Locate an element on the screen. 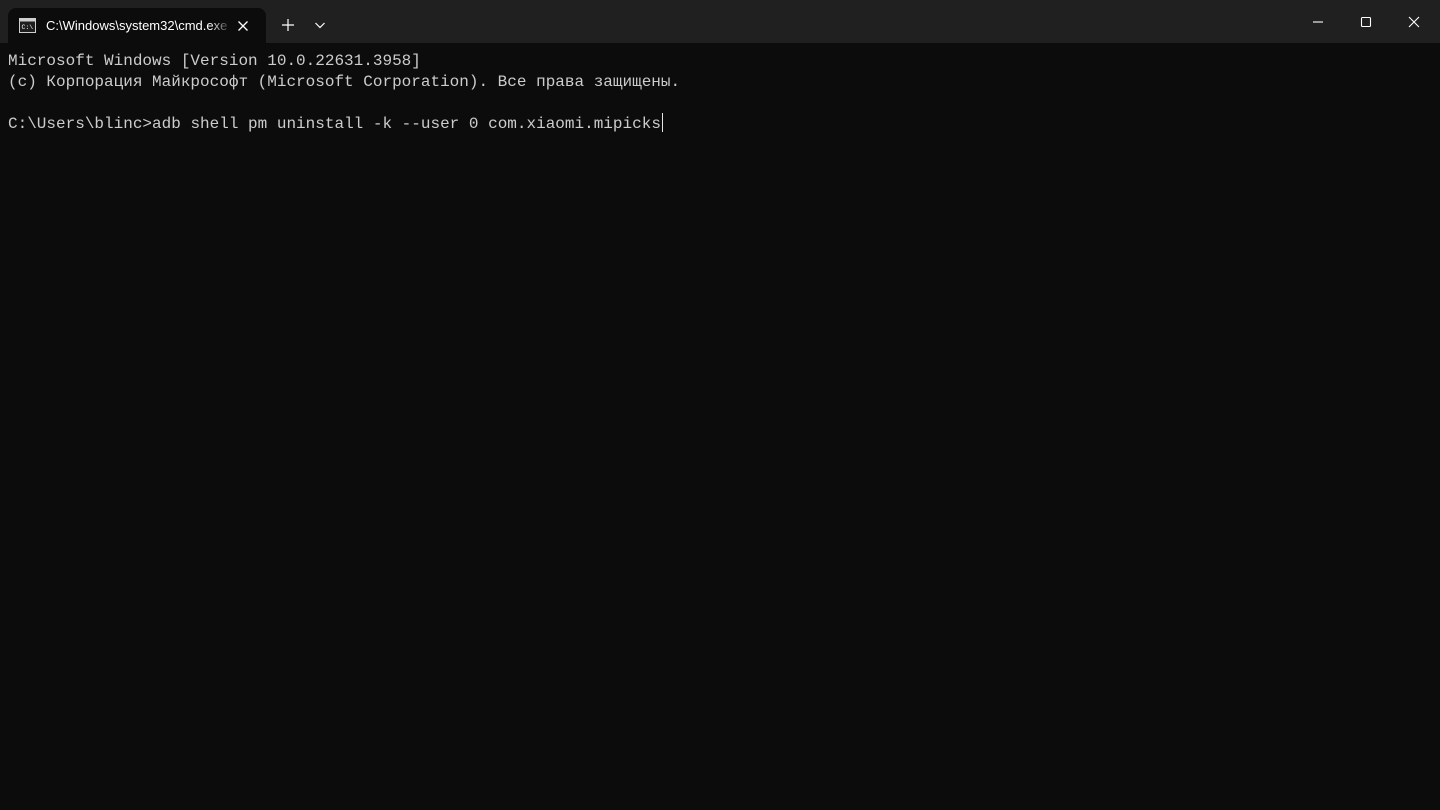 The image size is (1440, 810). tab-title: C:\Windows\system32\cmd.exe is located at coordinates (137, 25).